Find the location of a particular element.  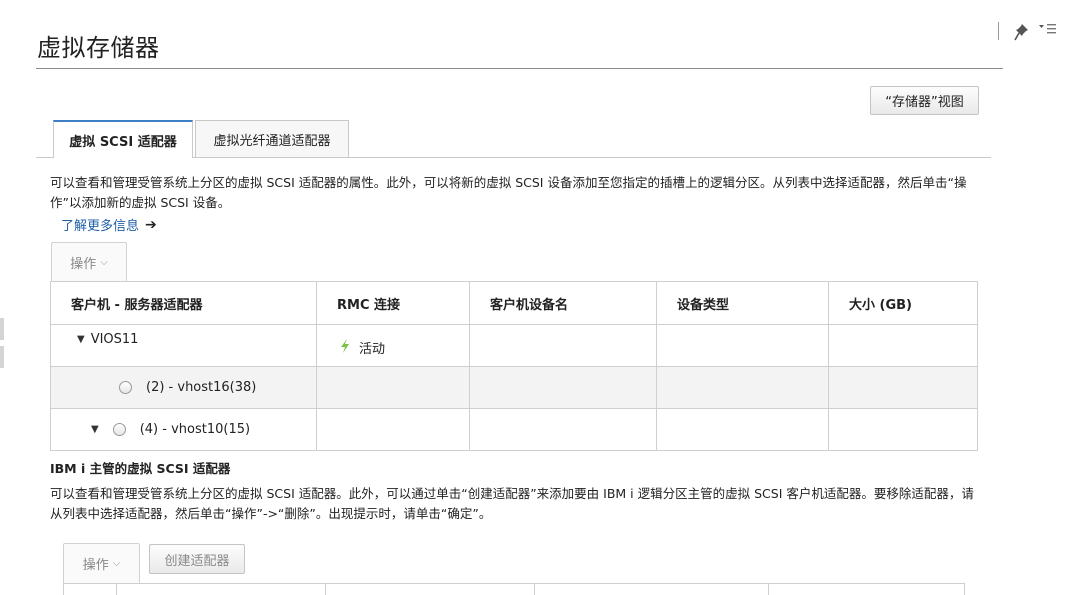

table-header-row: 客户机 - 服务器适配器 RMC 连接 客户机设备名 设备类型 大小 (GB) is located at coordinates (514, 303).